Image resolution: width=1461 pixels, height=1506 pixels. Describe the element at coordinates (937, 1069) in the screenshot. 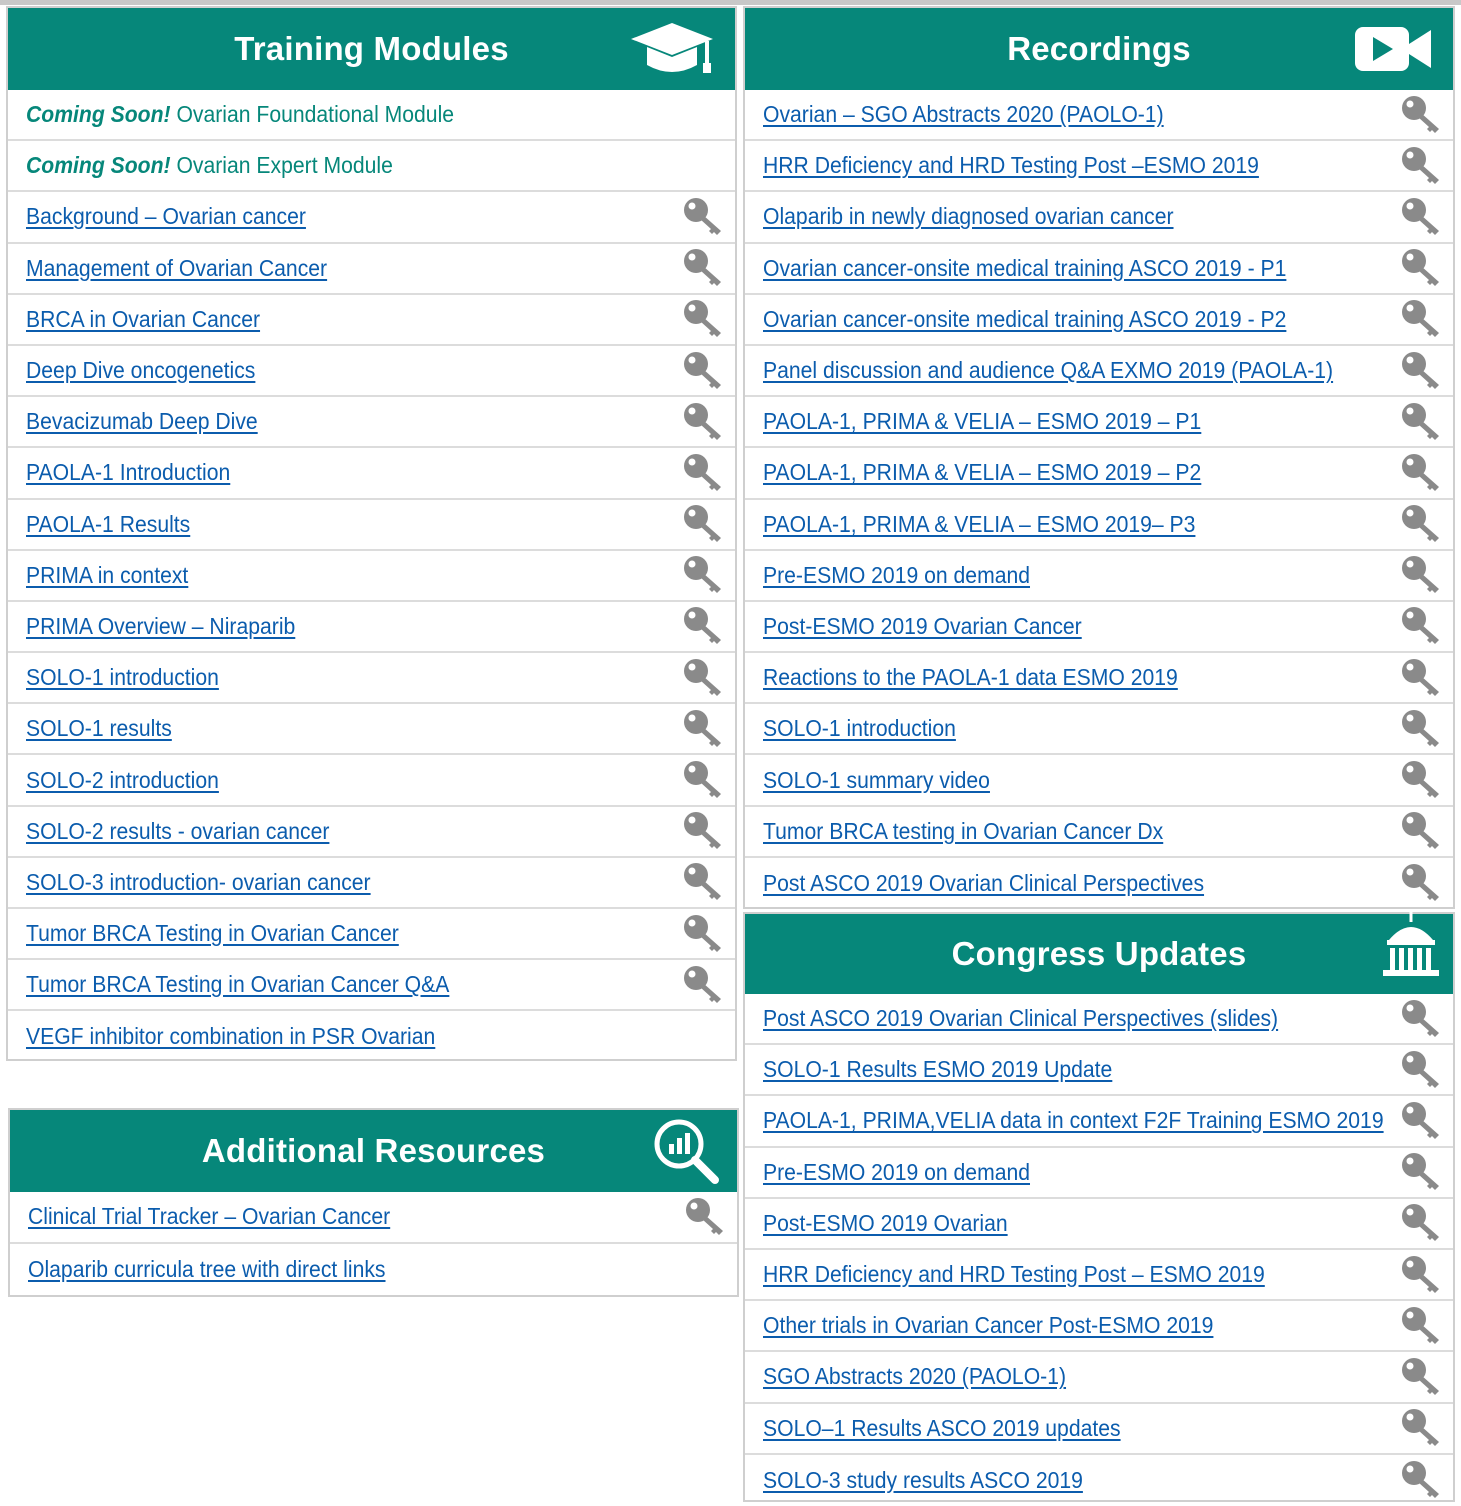

I see `congress-update-link: SOLO-1 Results ESMO 2019 Update` at that location.